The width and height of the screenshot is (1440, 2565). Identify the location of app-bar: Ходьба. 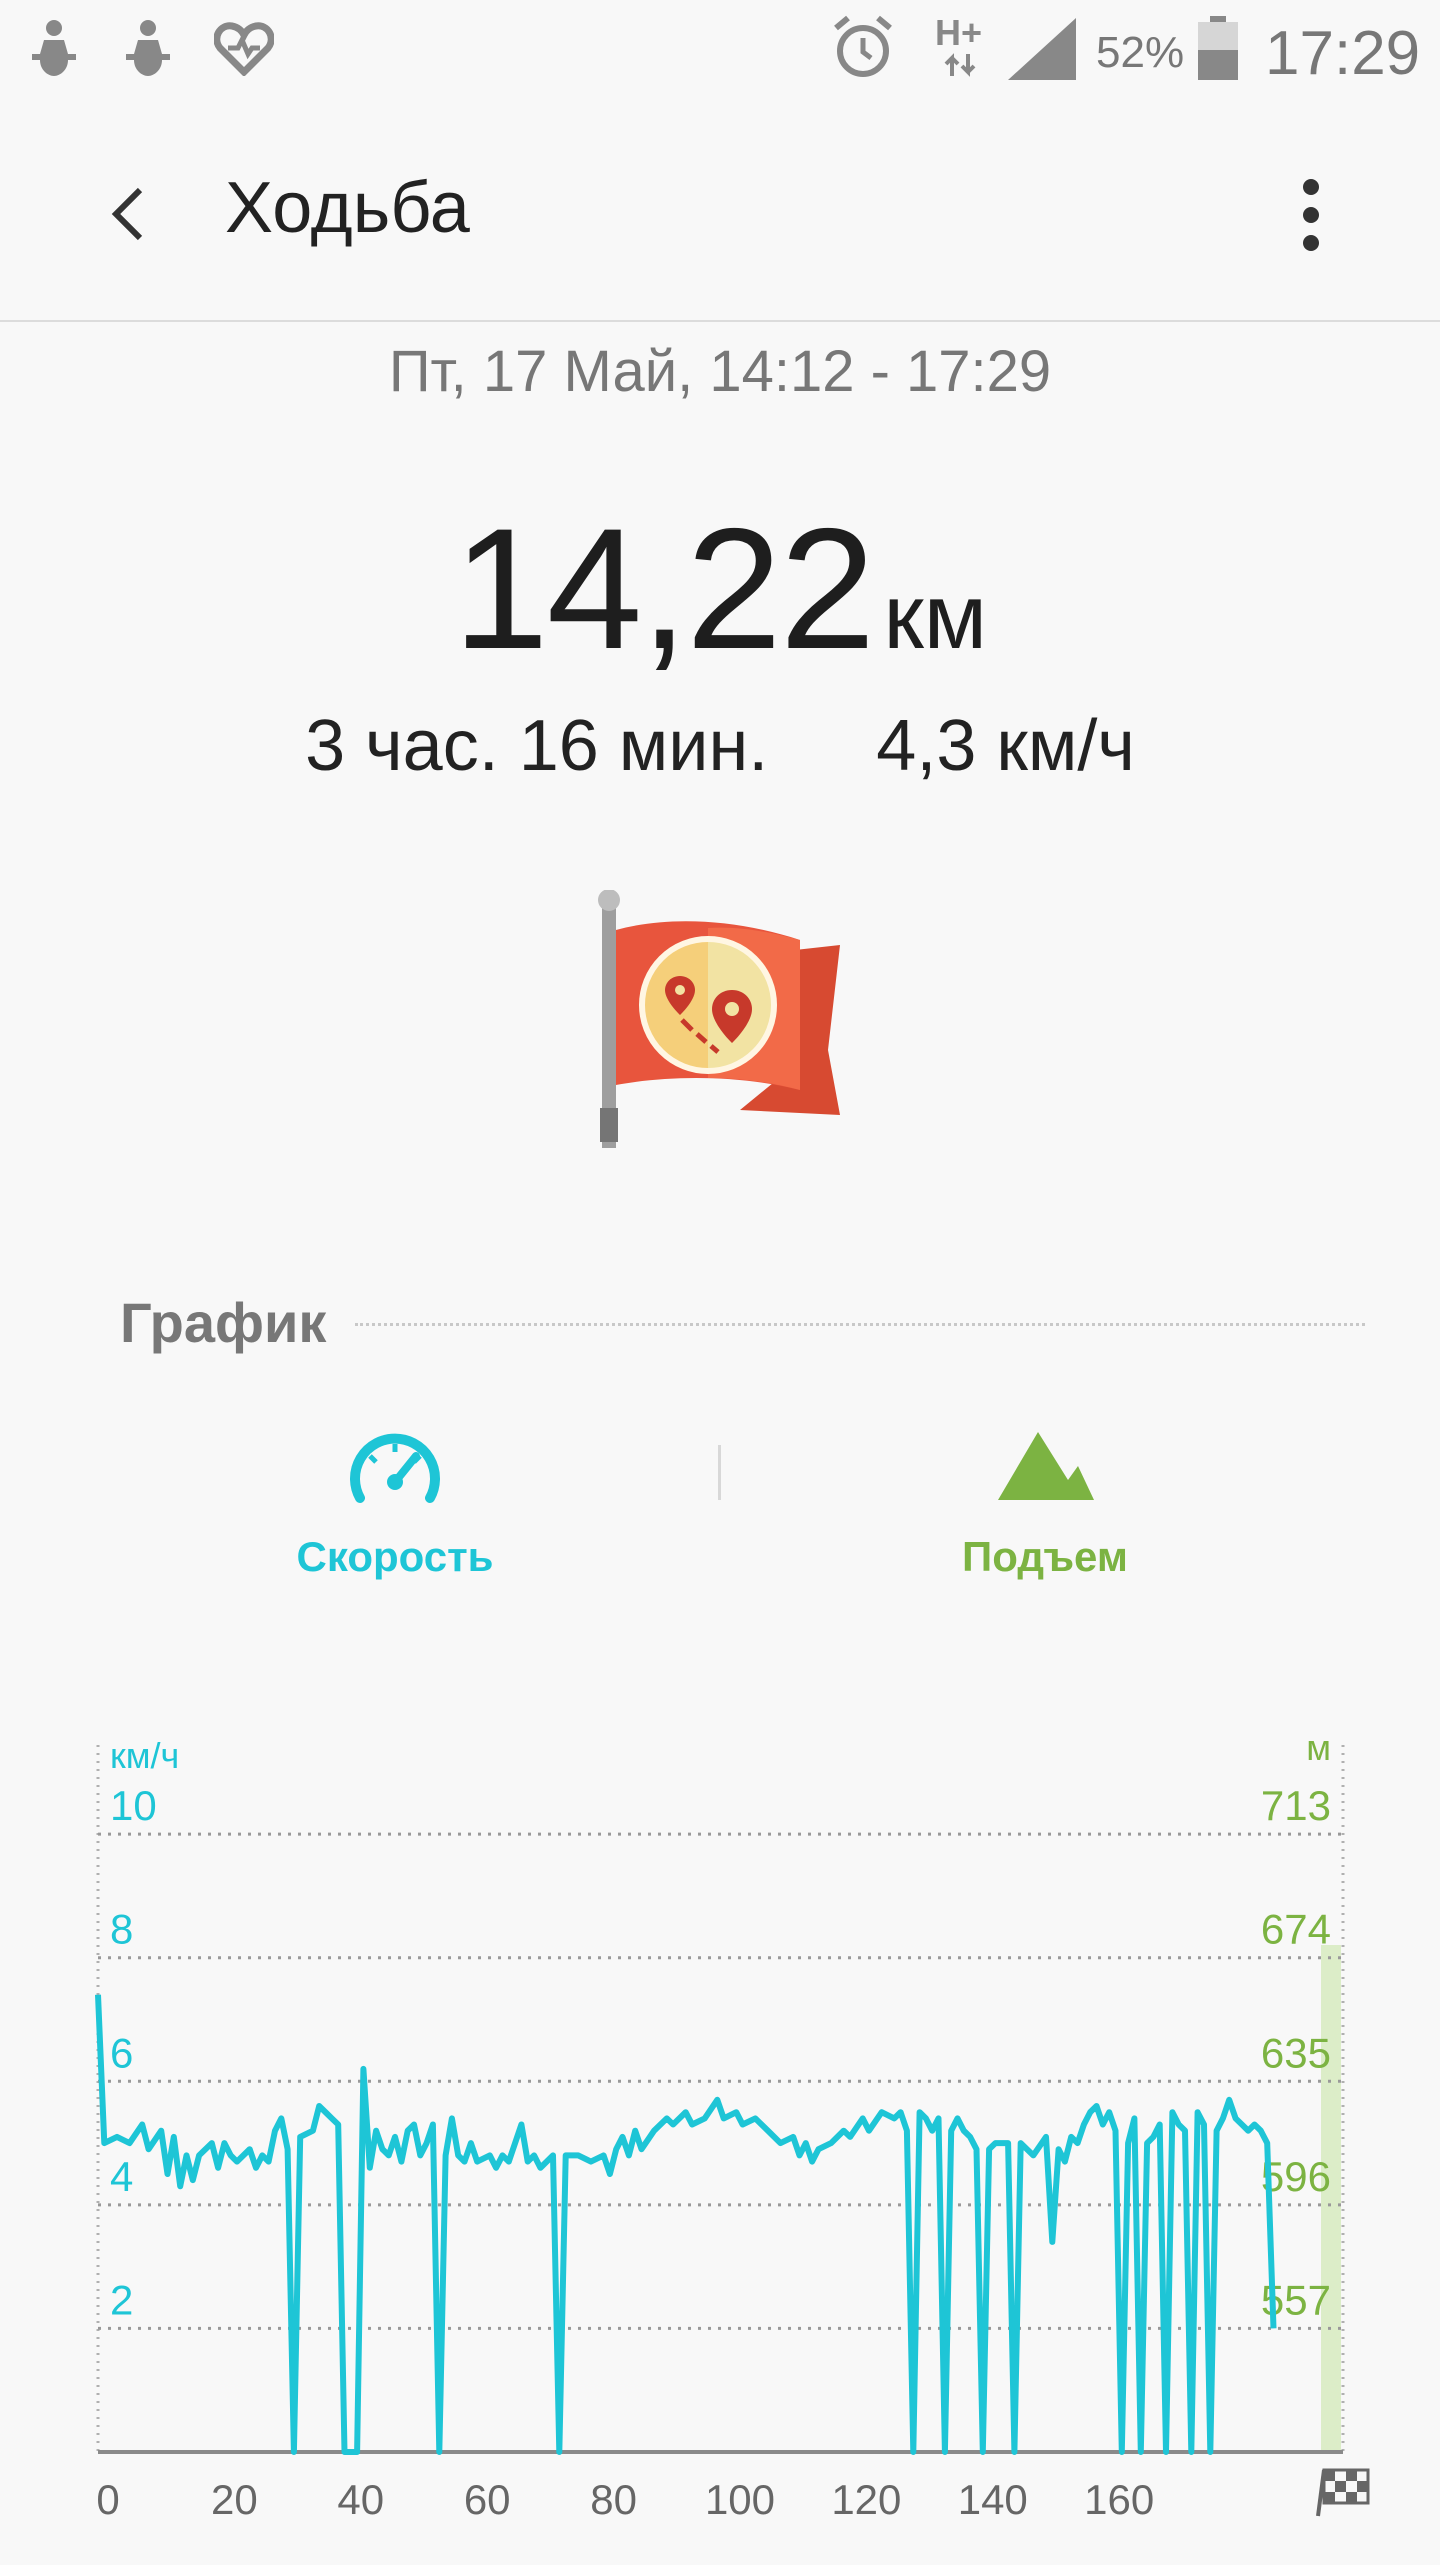
(720, 213).